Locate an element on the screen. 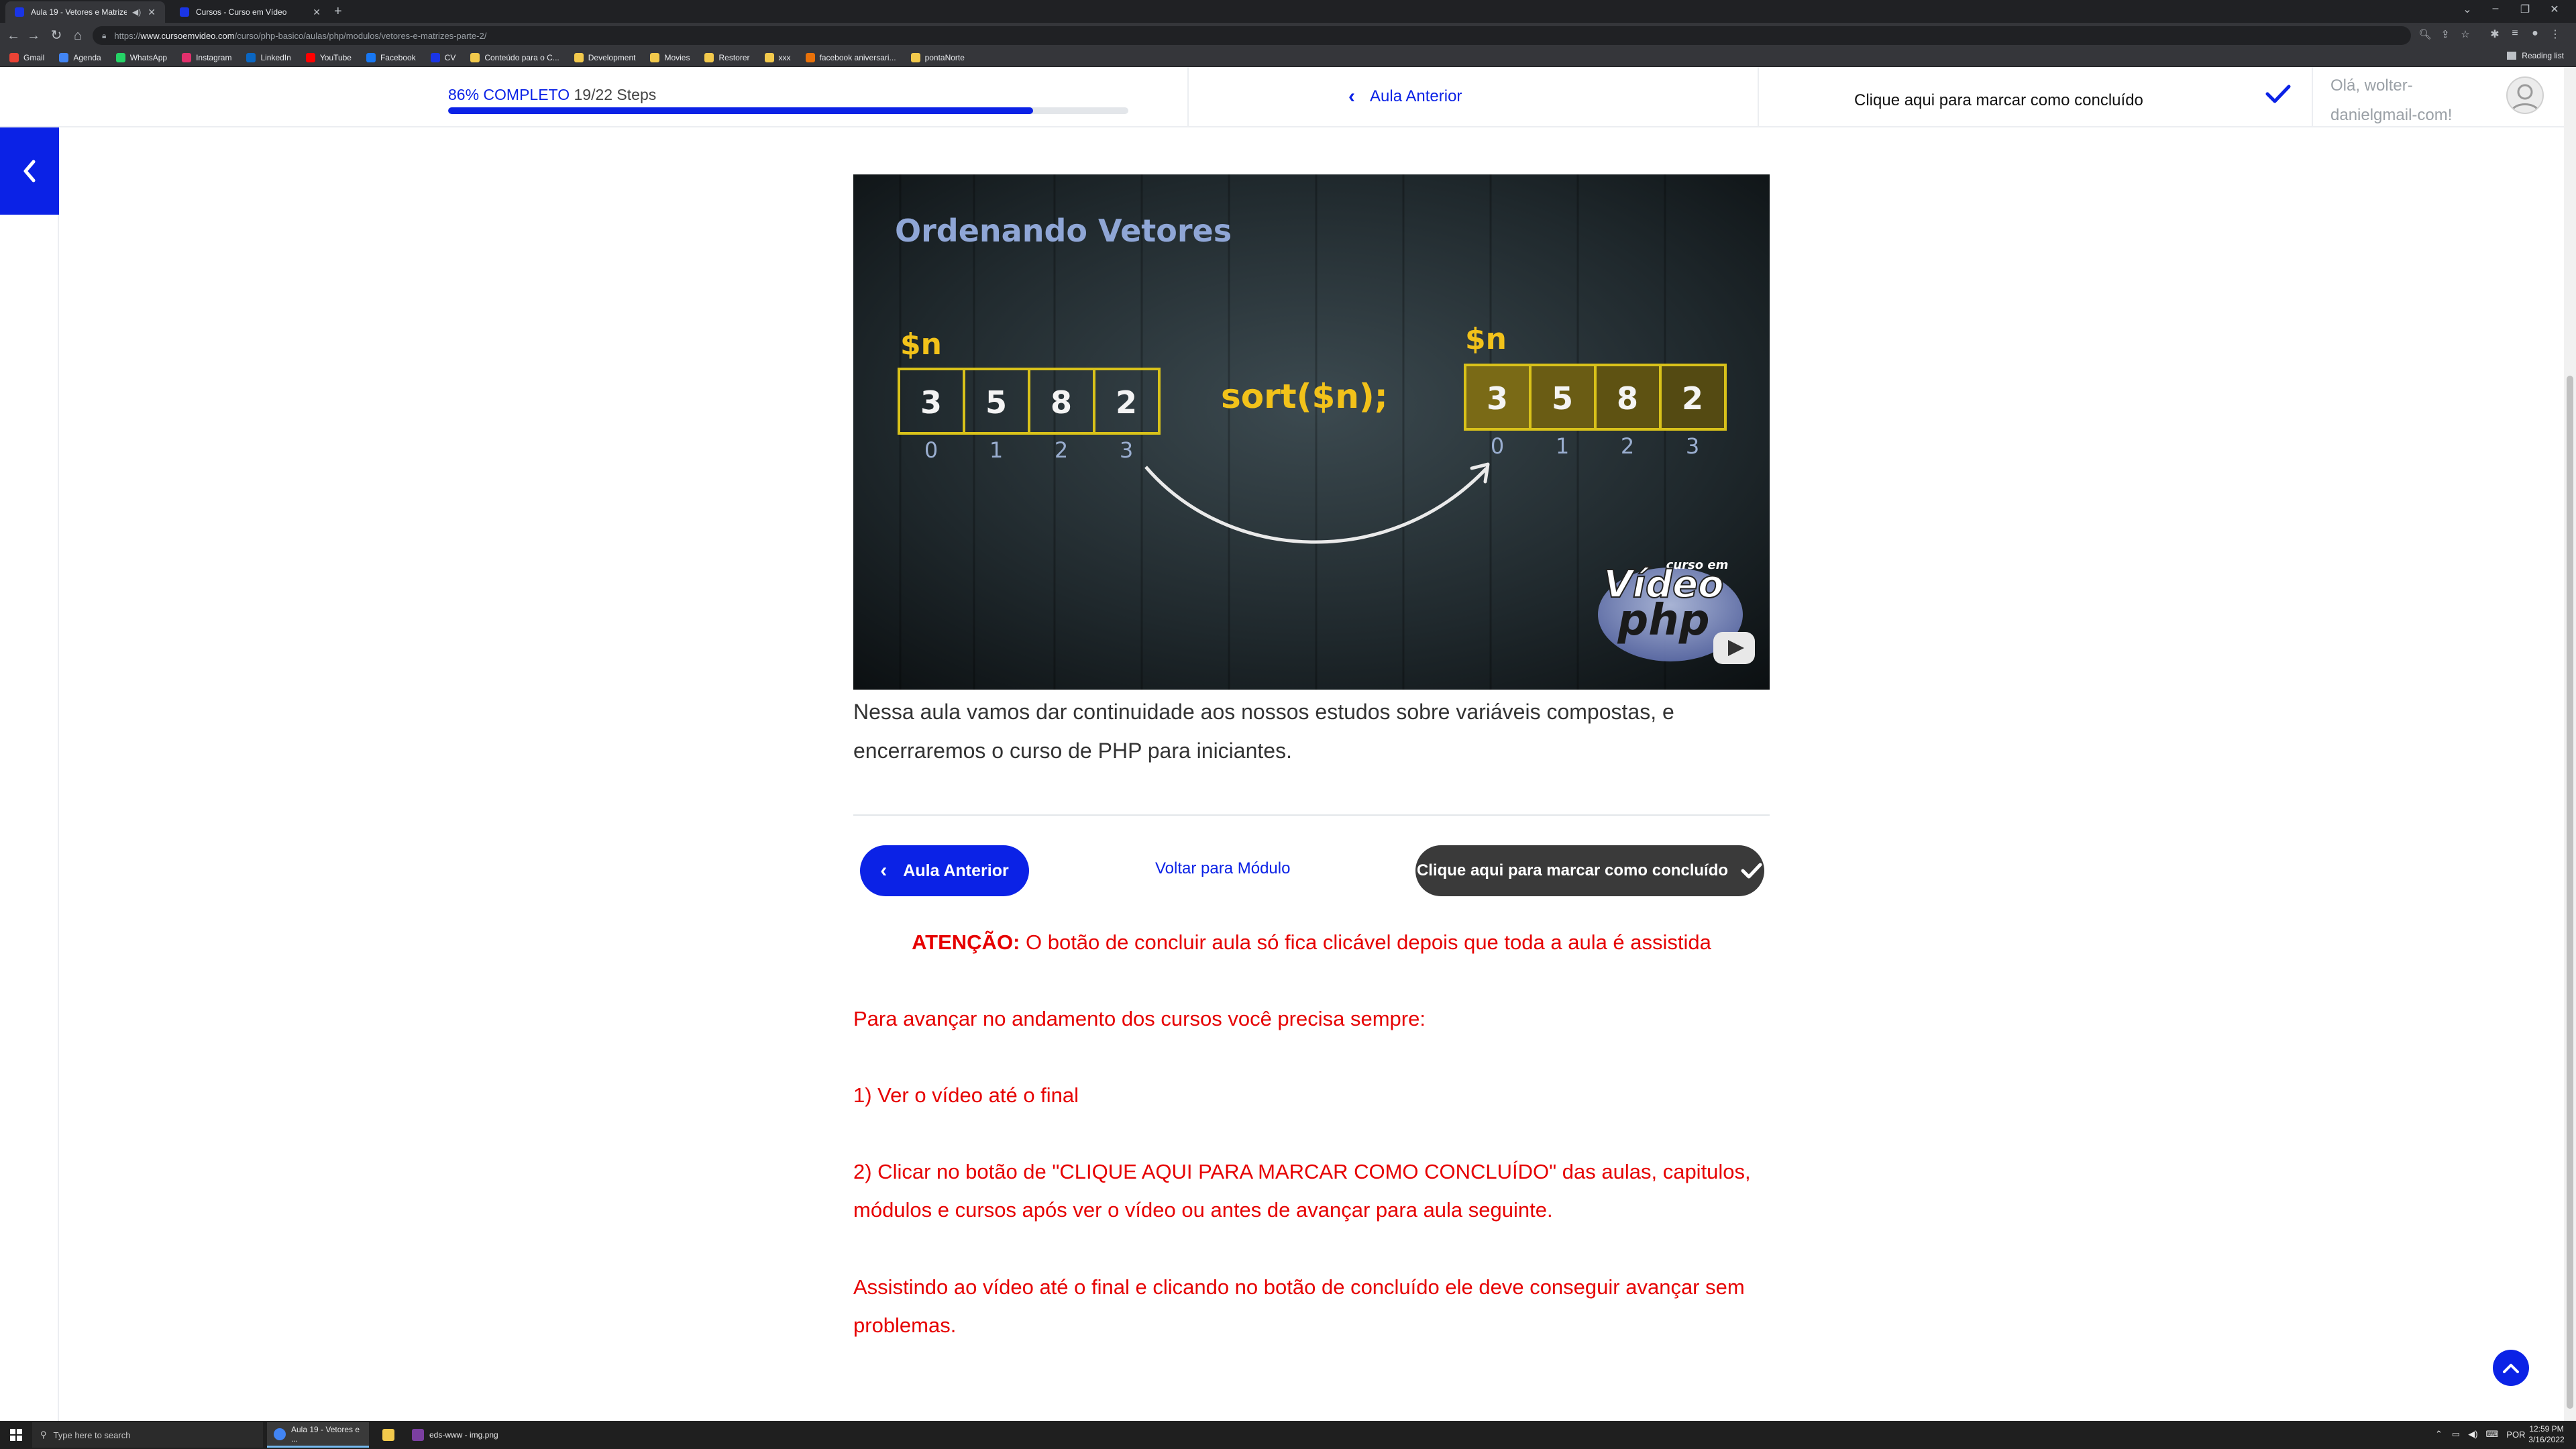 This screenshot has width=2576, height=1449. network-icon: ▭ is located at coordinates (2456, 1434).